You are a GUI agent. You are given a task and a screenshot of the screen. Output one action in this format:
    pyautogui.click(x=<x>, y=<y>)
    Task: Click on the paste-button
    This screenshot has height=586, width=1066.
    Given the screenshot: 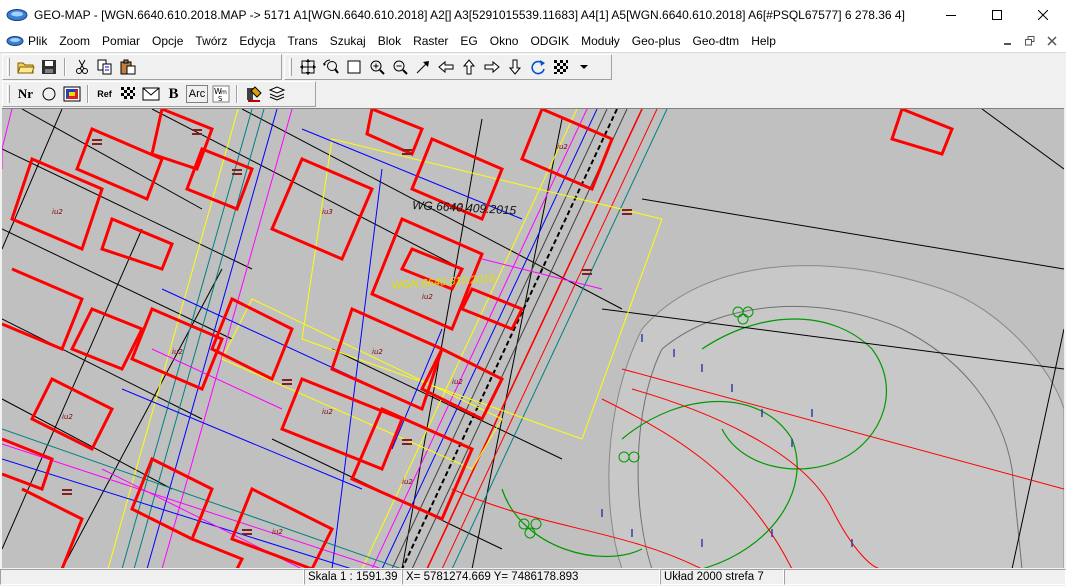 What is the action you would take?
    pyautogui.click(x=127, y=67)
    